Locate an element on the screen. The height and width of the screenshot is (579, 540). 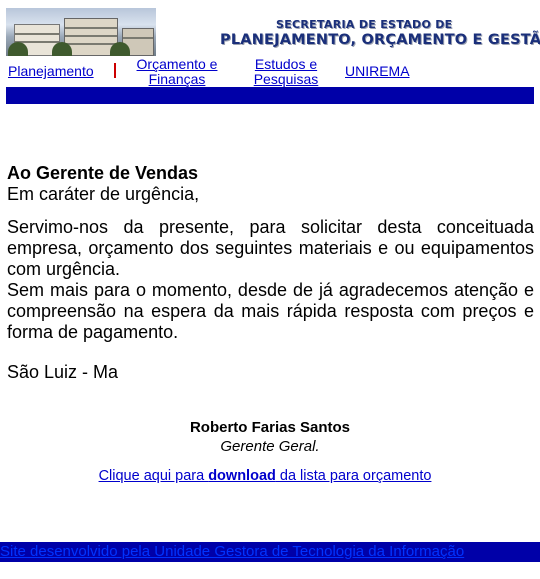
download-link-bold: download is located at coordinates (242, 476).